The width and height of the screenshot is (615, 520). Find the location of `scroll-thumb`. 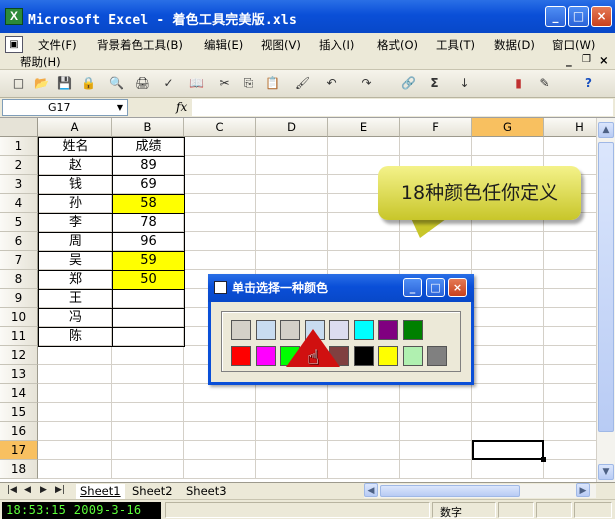

scroll-thumb is located at coordinates (606, 287).